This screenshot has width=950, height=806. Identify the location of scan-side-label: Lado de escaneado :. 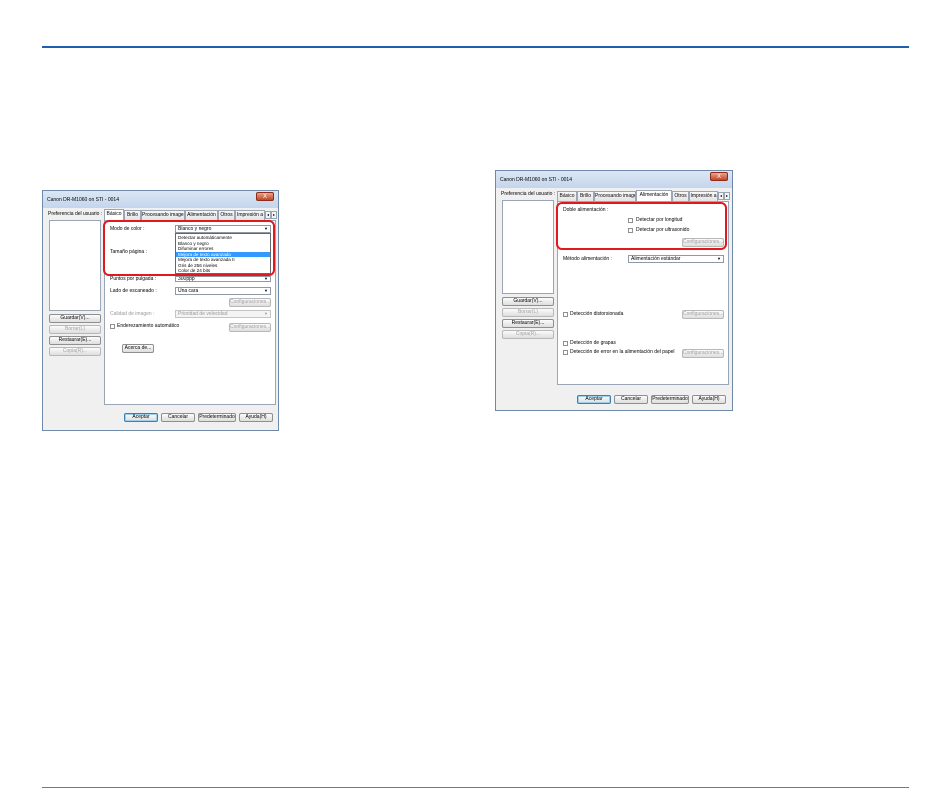
(133, 291).